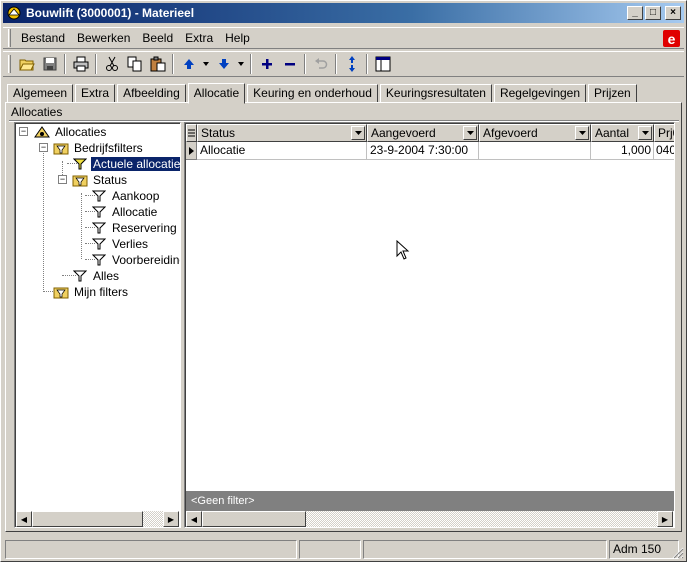 The image size is (687, 562). I want to click on tree-horizontal-scrollbar: ◀ ▶, so click(97, 519).